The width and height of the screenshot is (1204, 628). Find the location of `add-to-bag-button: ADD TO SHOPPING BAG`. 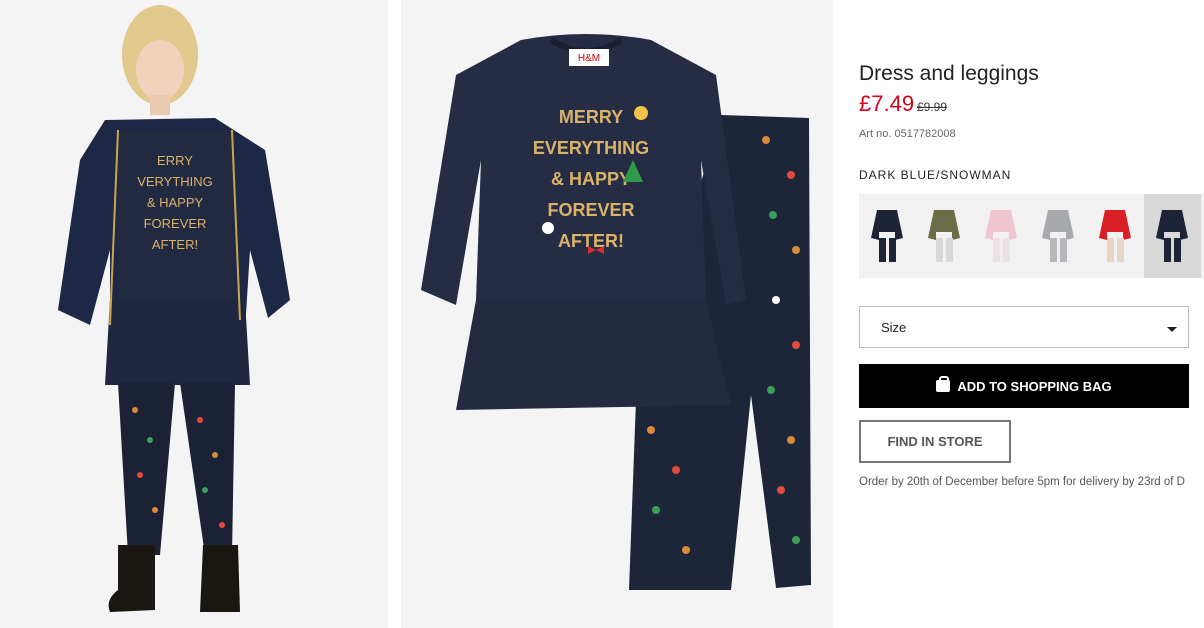

add-to-bag-button: ADD TO SHOPPING BAG is located at coordinates (1024, 386).